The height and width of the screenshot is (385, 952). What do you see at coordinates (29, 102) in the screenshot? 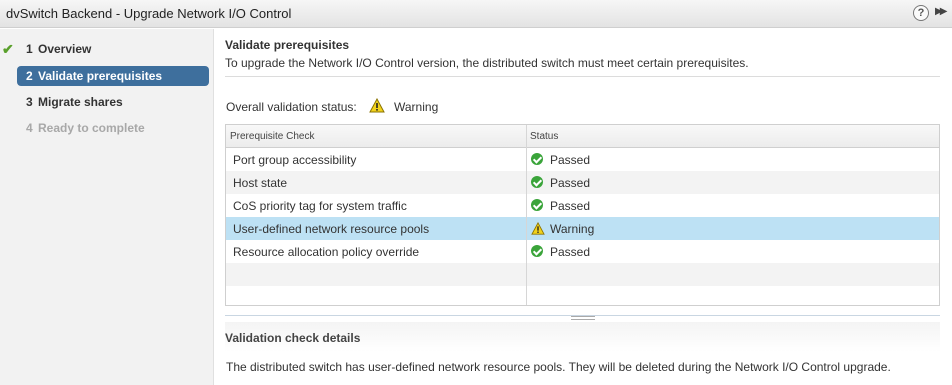
I see `step-number: 3` at bounding box center [29, 102].